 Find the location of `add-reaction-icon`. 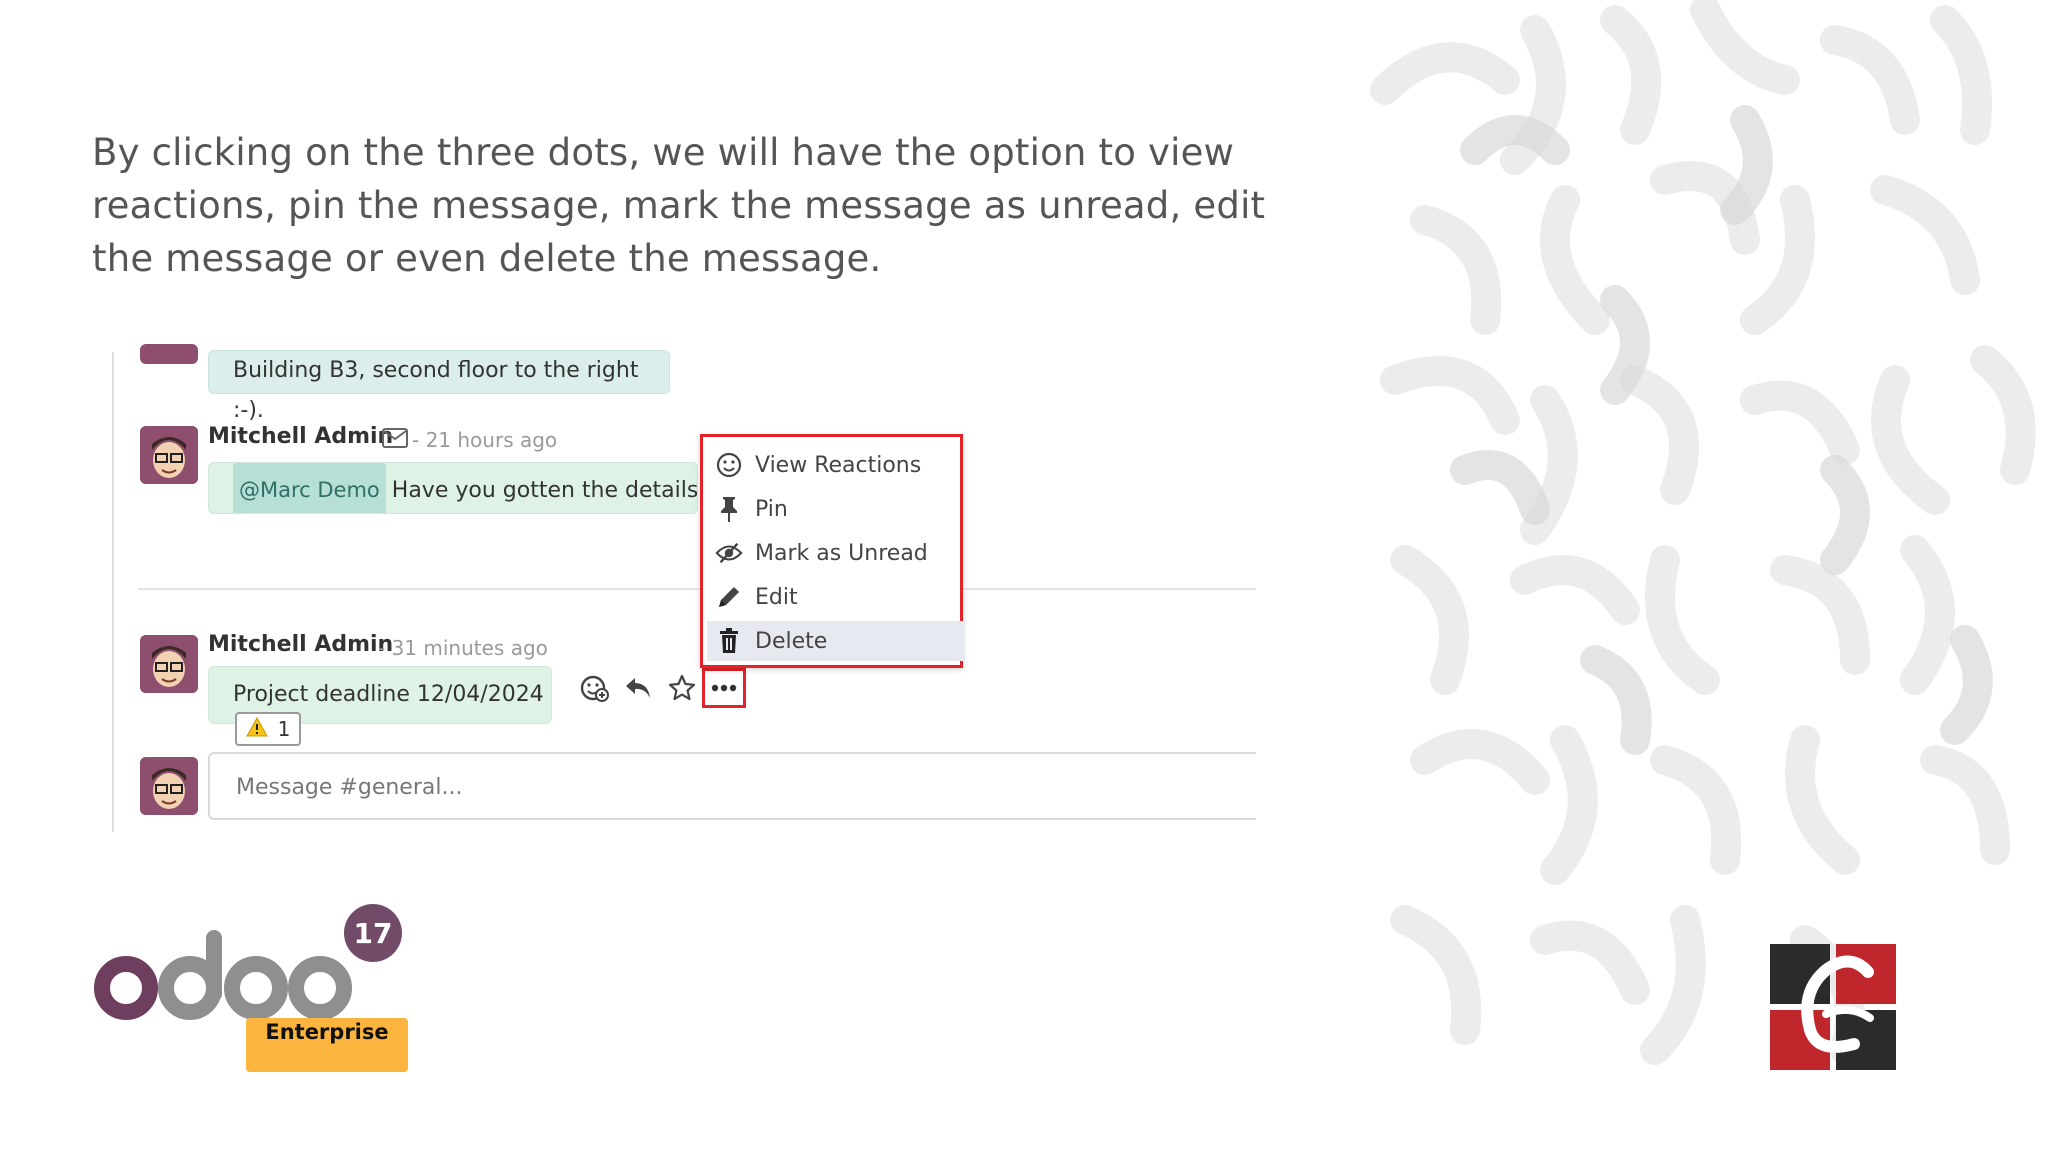

add-reaction-icon is located at coordinates (594, 688).